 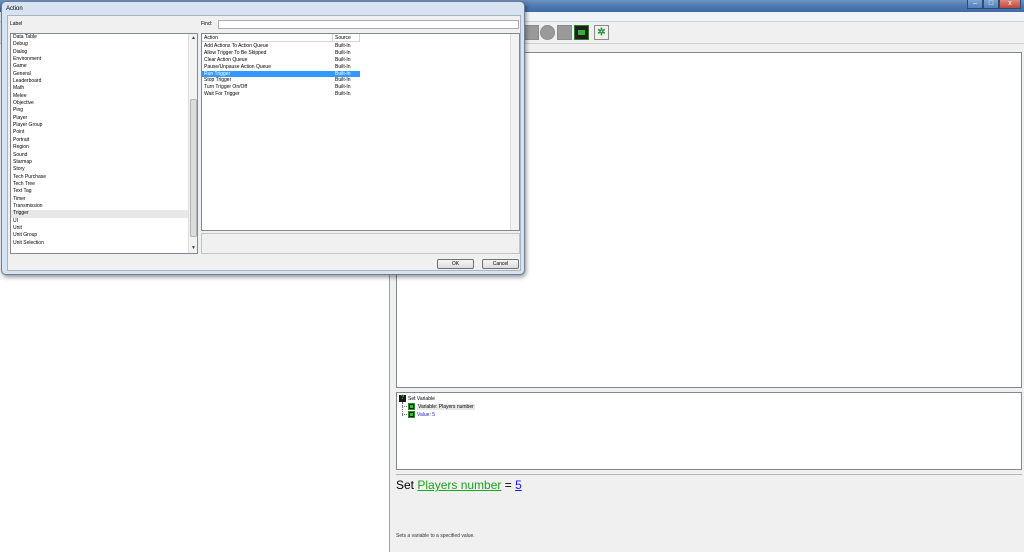 What do you see at coordinates (104, 235) in the screenshot?
I see `label-item: Unit Group` at bounding box center [104, 235].